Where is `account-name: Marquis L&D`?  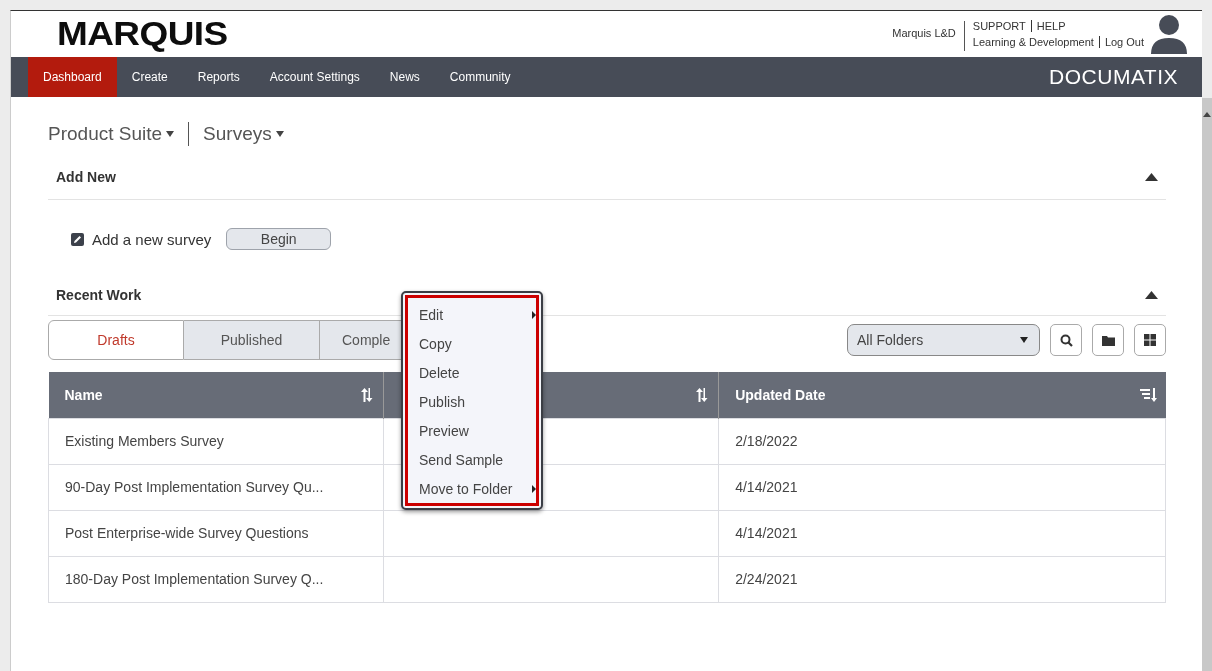
account-name: Marquis L&D is located at coordinates (928, 36).